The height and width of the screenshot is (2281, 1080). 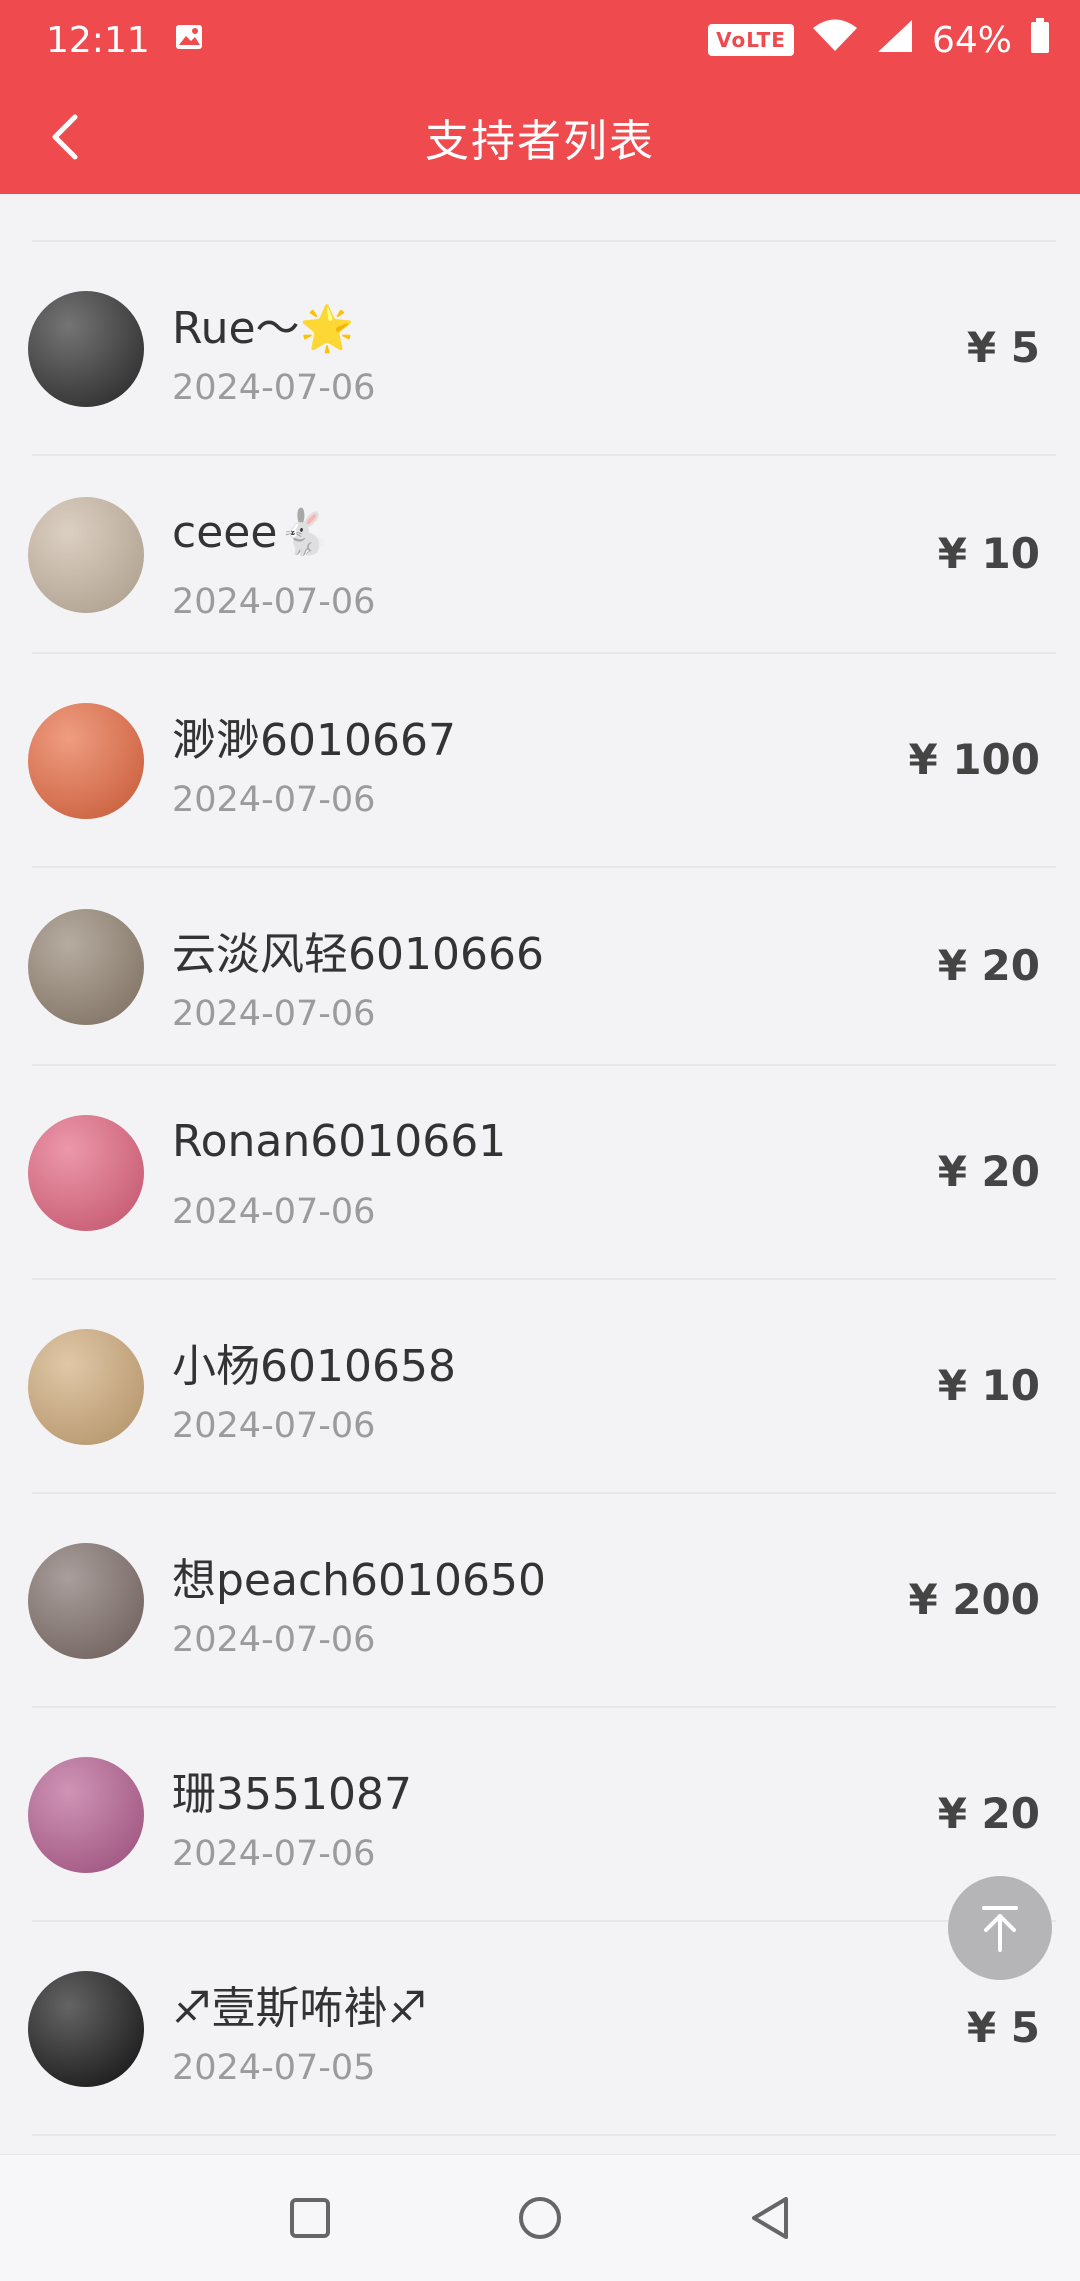 I want to click on supporter-row: ♐壹斯咘褂♐ 2024-07-05 ¥ 5, so click(x=540, y=2029).